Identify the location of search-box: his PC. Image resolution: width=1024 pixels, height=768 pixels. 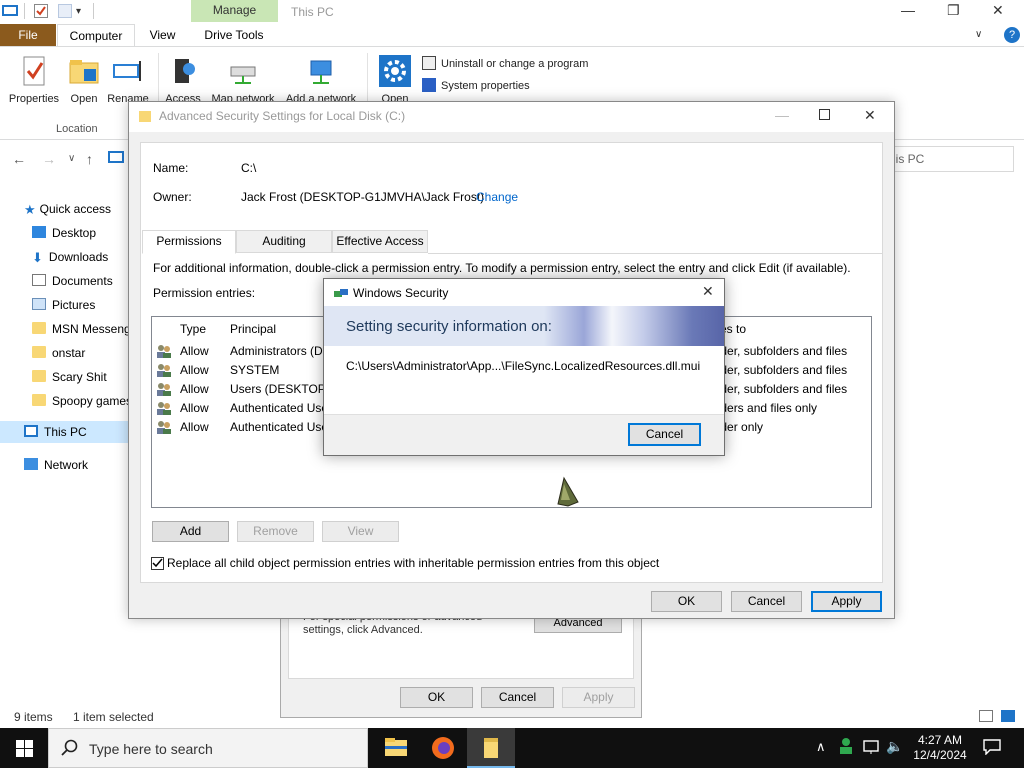
(949, 159).